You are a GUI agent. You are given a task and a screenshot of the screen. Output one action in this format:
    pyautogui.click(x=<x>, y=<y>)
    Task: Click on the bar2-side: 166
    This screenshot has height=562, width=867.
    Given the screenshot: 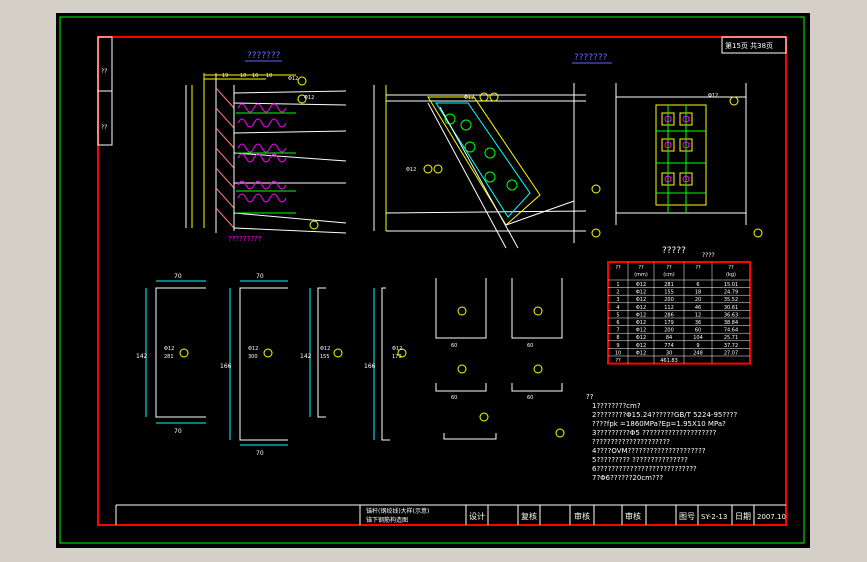 What is the action you would take?
    pyautogui.click(x=226, y=366)
    